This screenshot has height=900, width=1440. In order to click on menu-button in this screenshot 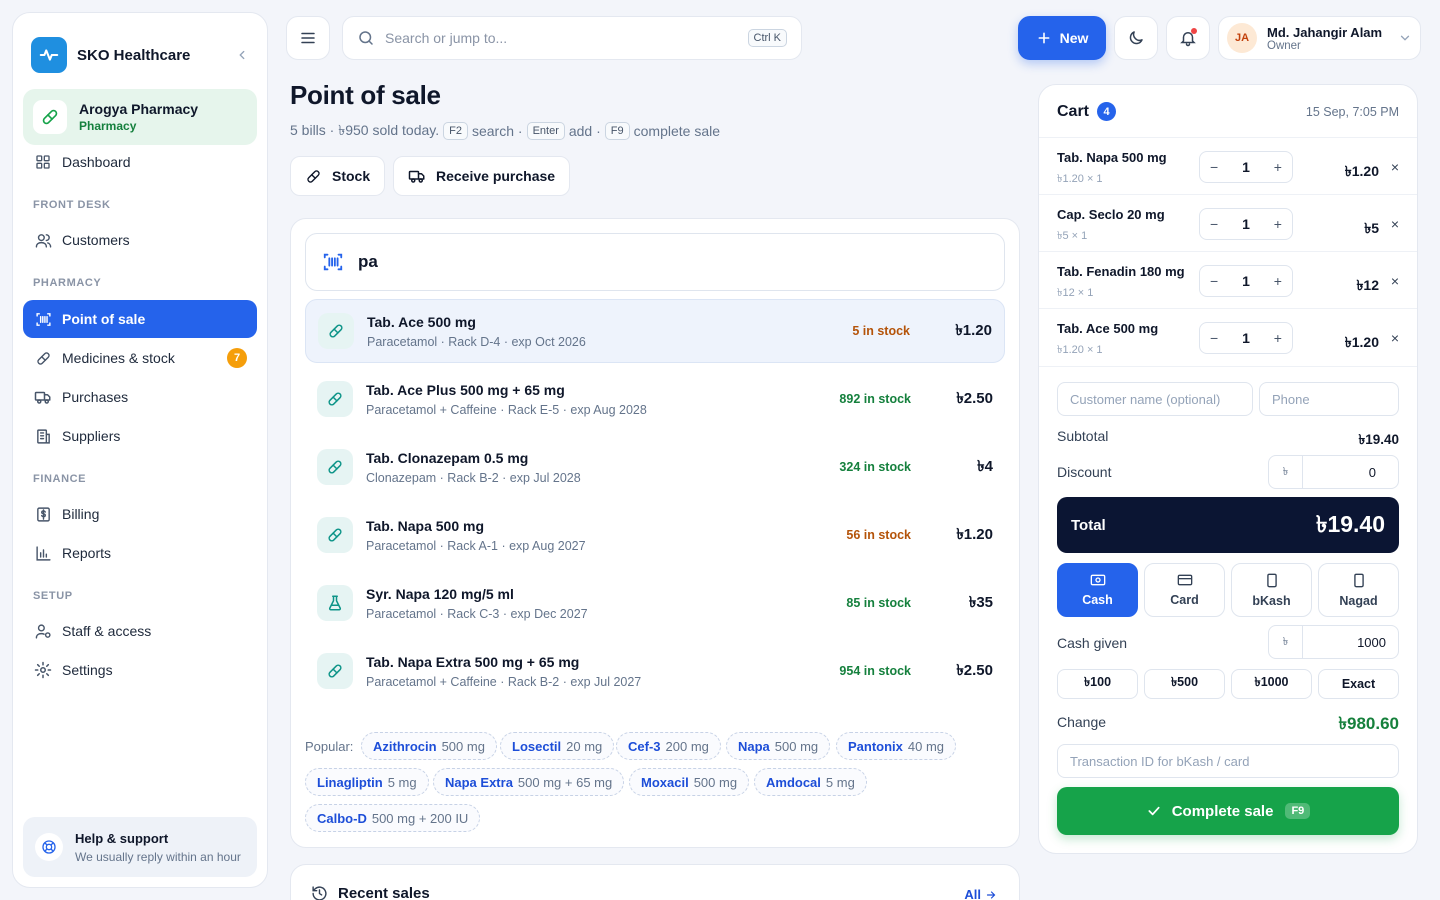, I will do `click(308, 38)`.